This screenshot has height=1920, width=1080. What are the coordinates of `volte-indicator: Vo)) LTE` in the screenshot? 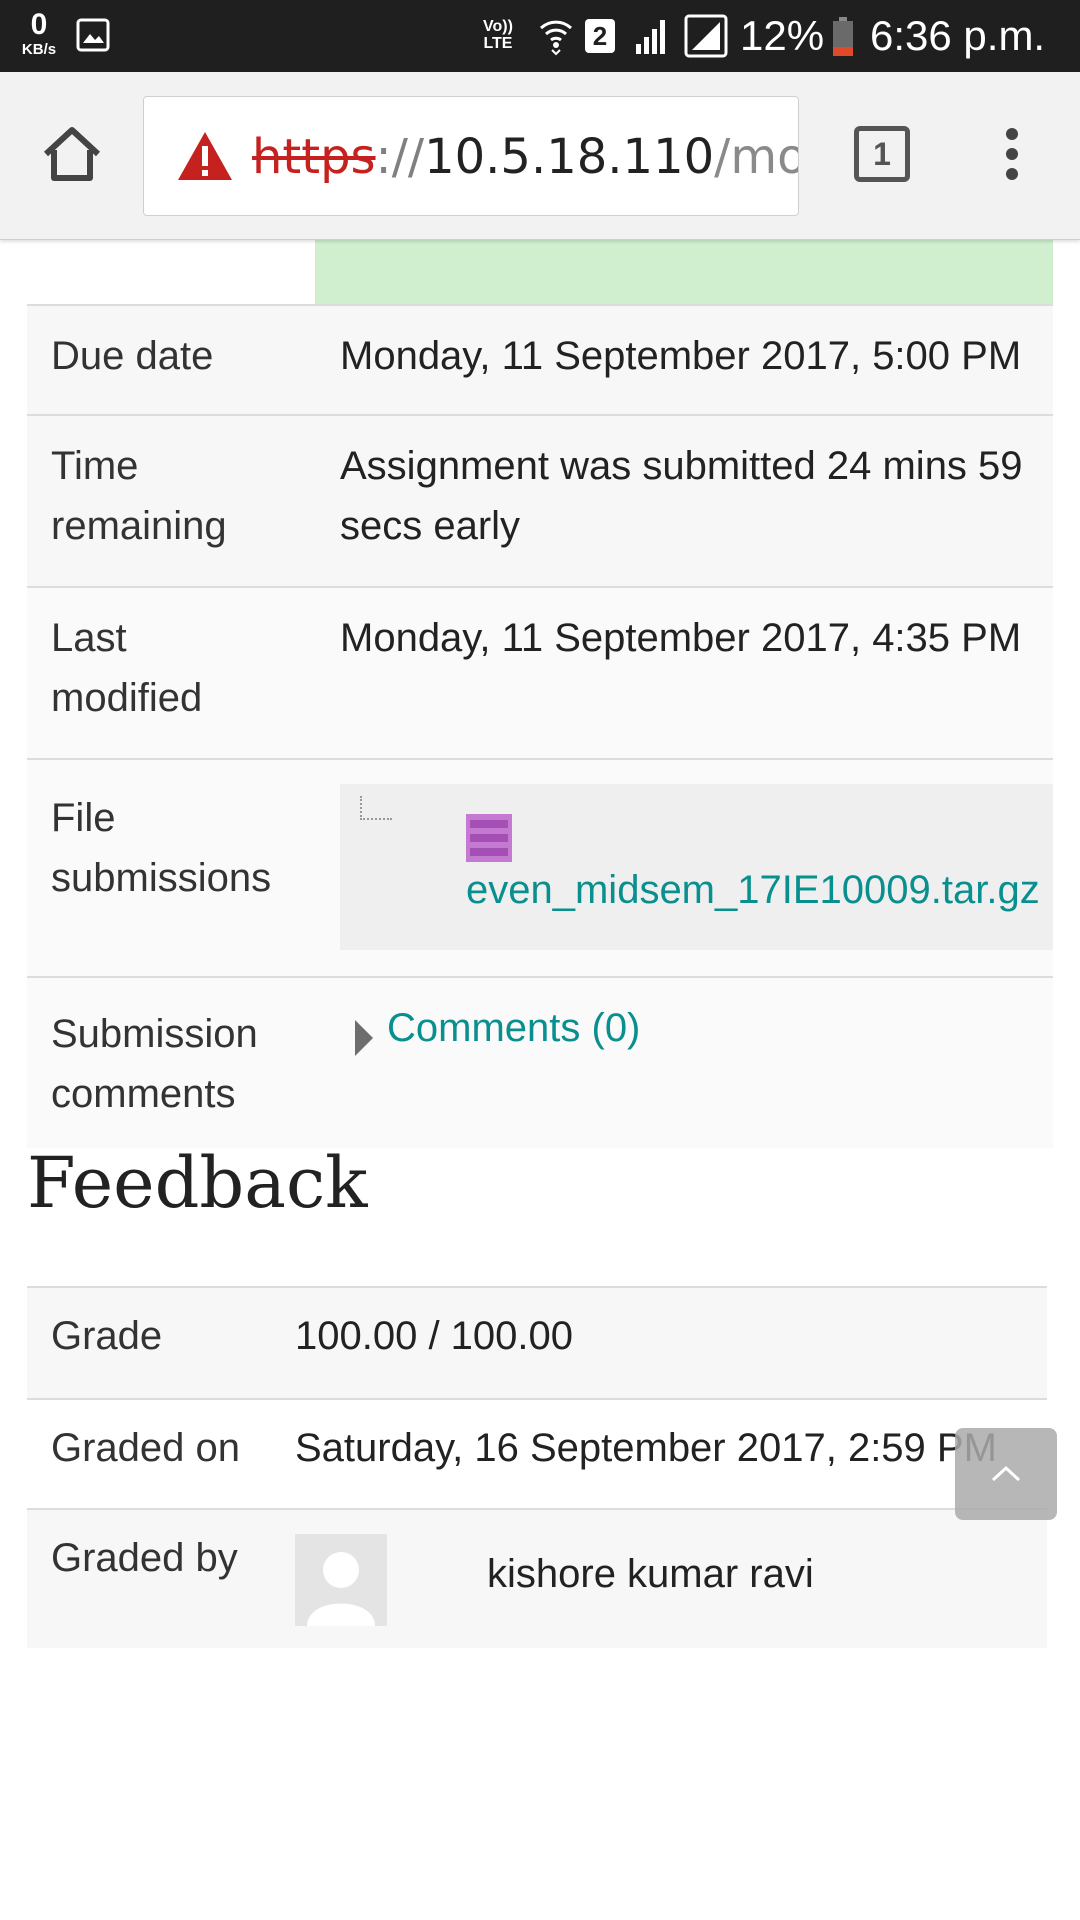 It's located at (498, 35).